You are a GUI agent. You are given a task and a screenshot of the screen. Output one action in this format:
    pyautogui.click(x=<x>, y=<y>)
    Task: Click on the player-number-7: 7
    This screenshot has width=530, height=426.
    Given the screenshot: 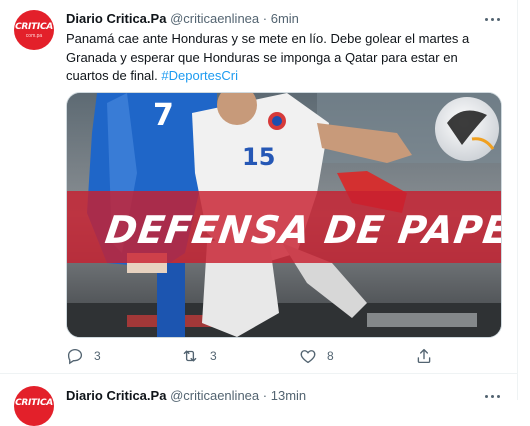 What is the action you would take?
    pyautogui.click(x=163, y=115)
    